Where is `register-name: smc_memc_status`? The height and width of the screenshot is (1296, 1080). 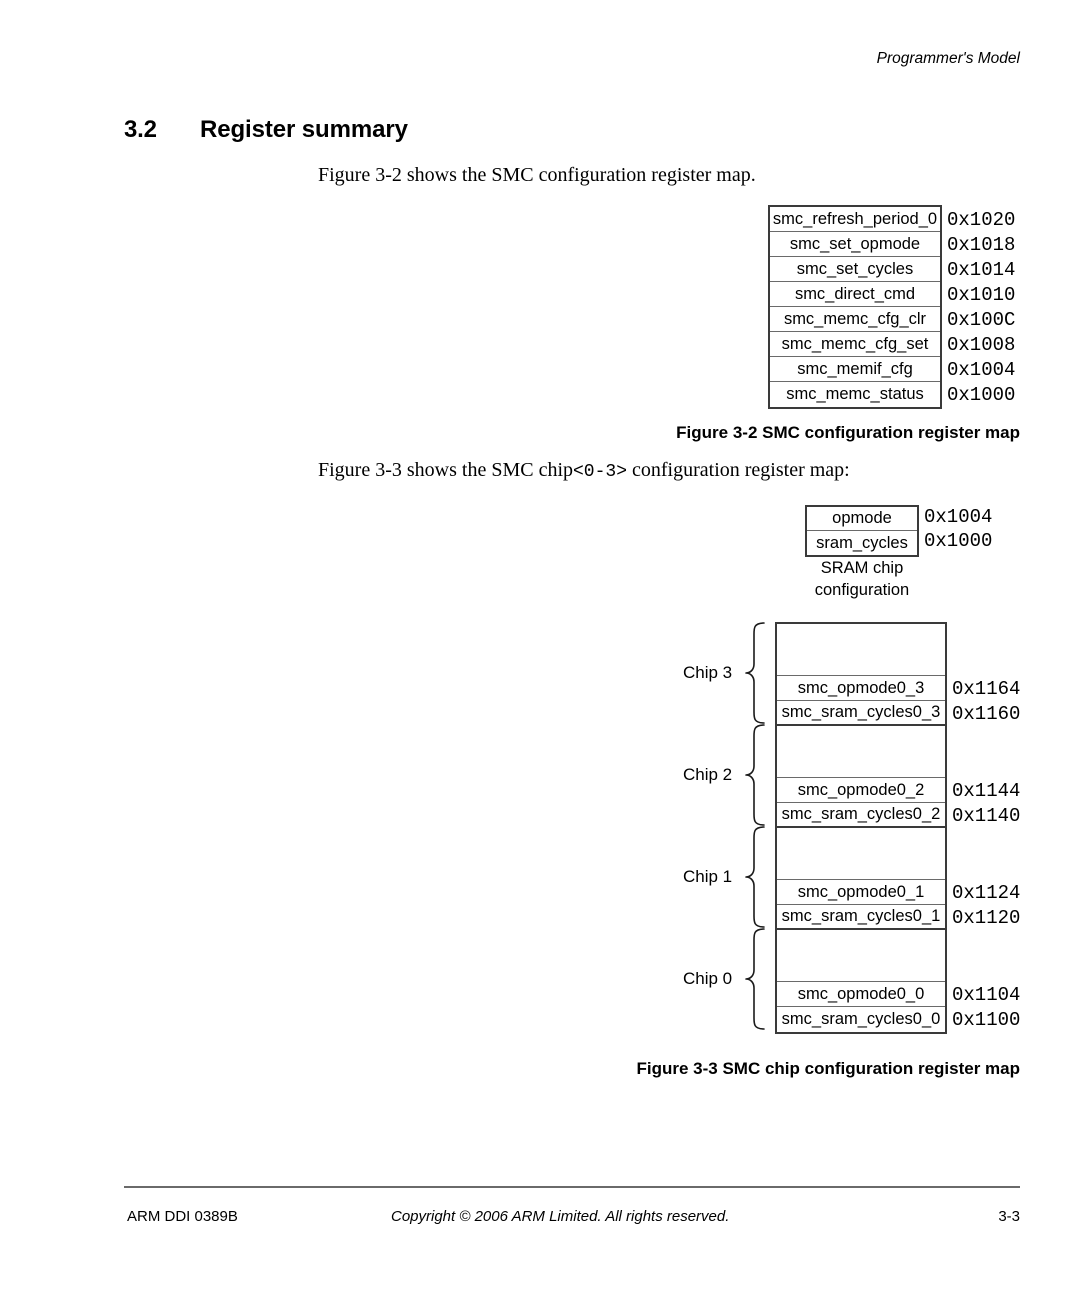 register-name: smc_memc_status is located at coordinates (855, 394).